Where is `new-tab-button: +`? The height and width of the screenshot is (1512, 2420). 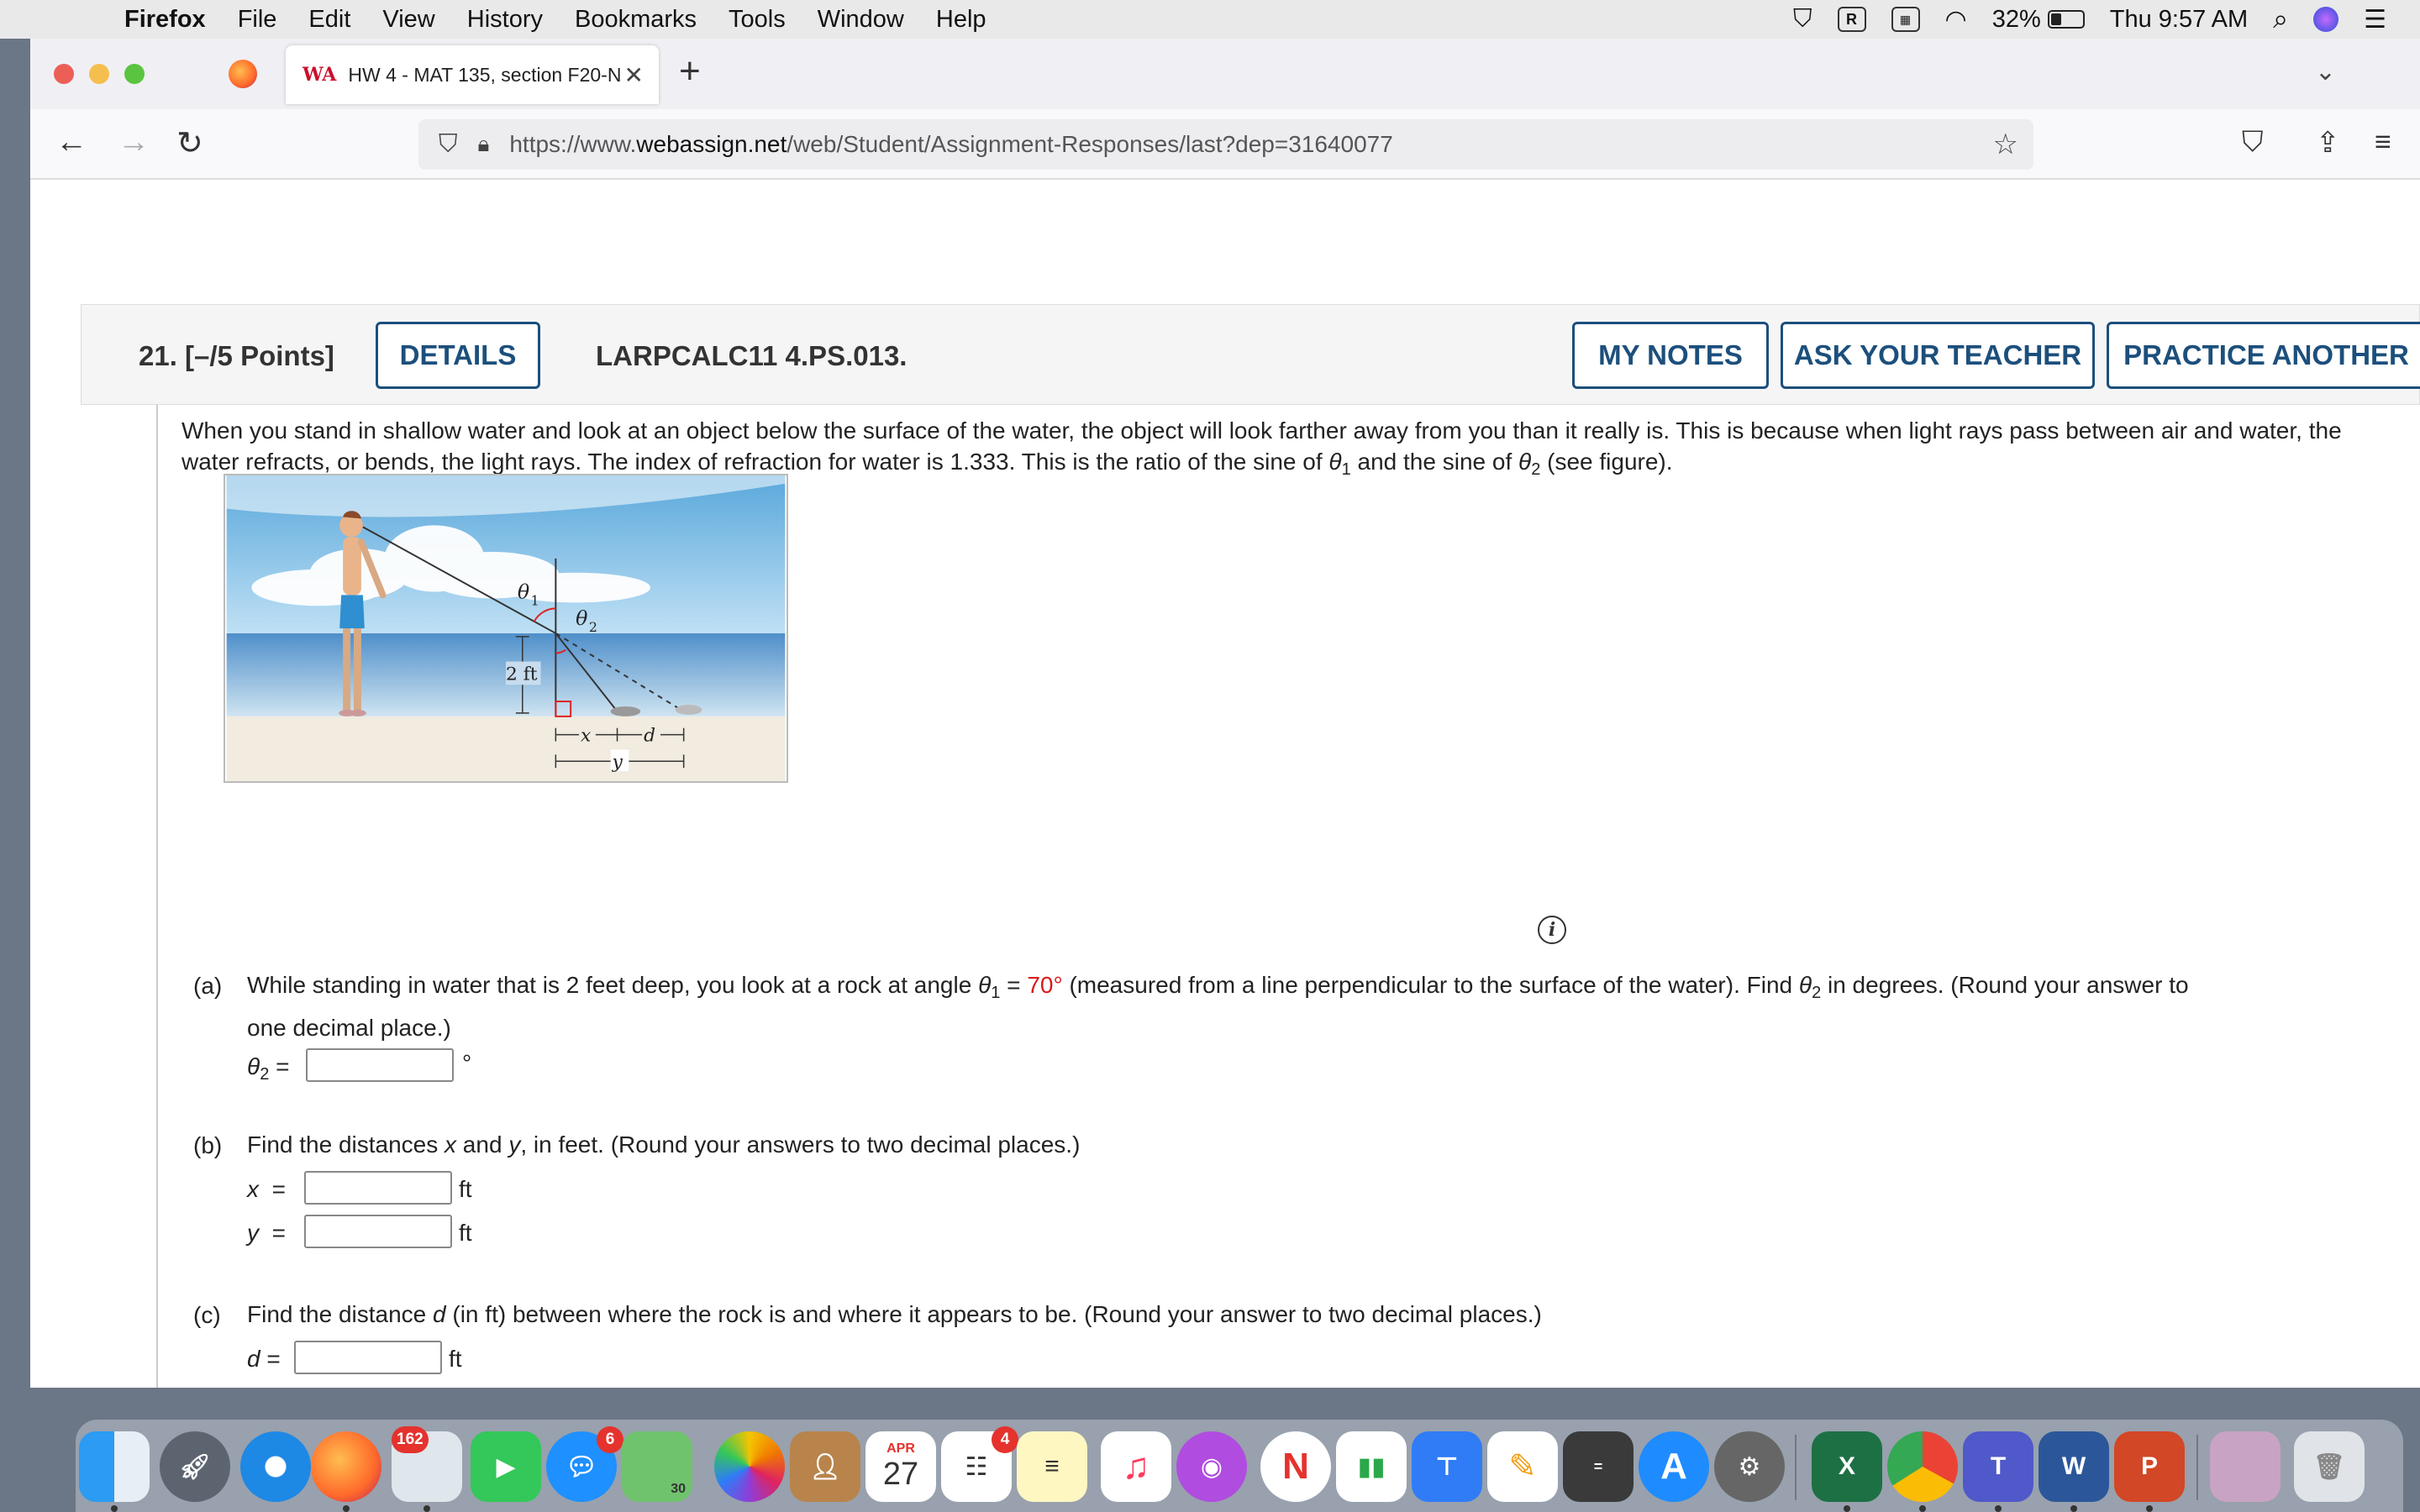
new-tab-button: + is located at coordinates (690, 71).